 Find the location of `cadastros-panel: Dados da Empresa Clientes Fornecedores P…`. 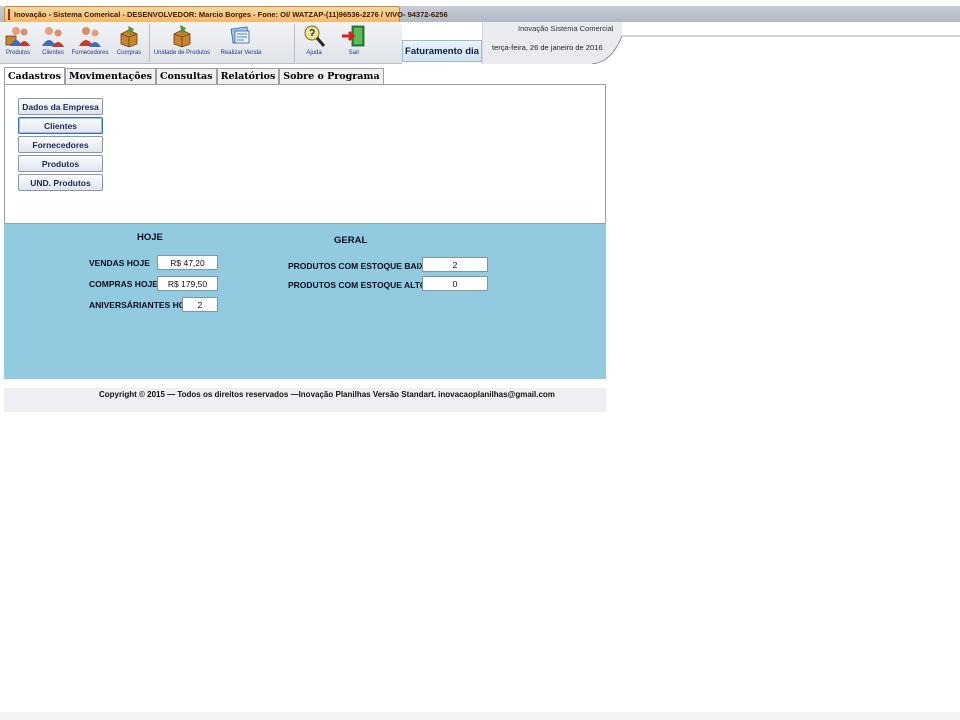

cadastros-panel: Dados da Empresa Clientes Fornecedores P… is located at coordinates (305, 154).